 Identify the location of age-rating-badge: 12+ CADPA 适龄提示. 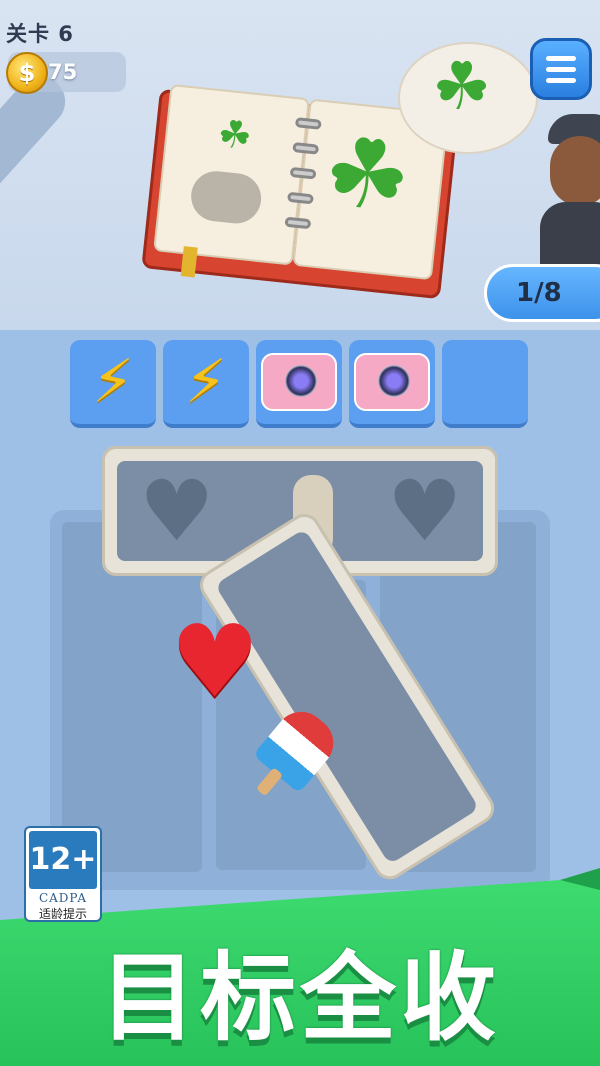
(63, 874).